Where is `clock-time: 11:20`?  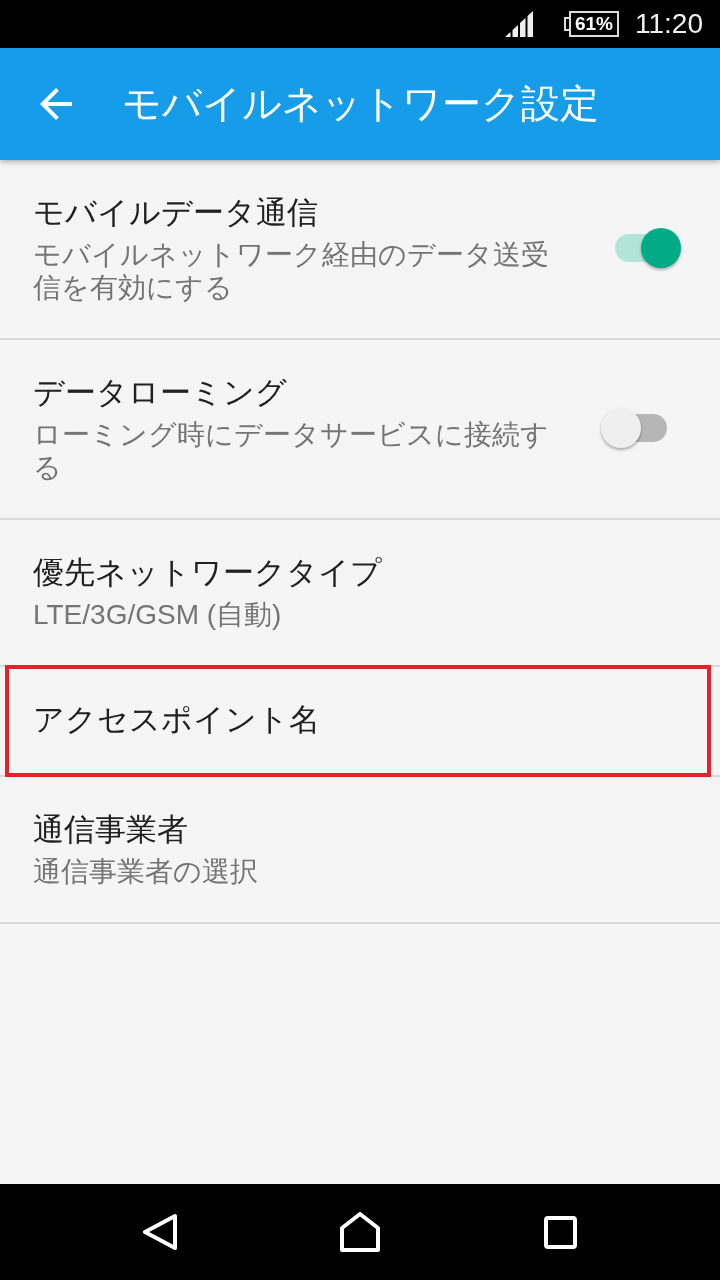 clock-time: 11:20 is located at coordinates (669, 24).